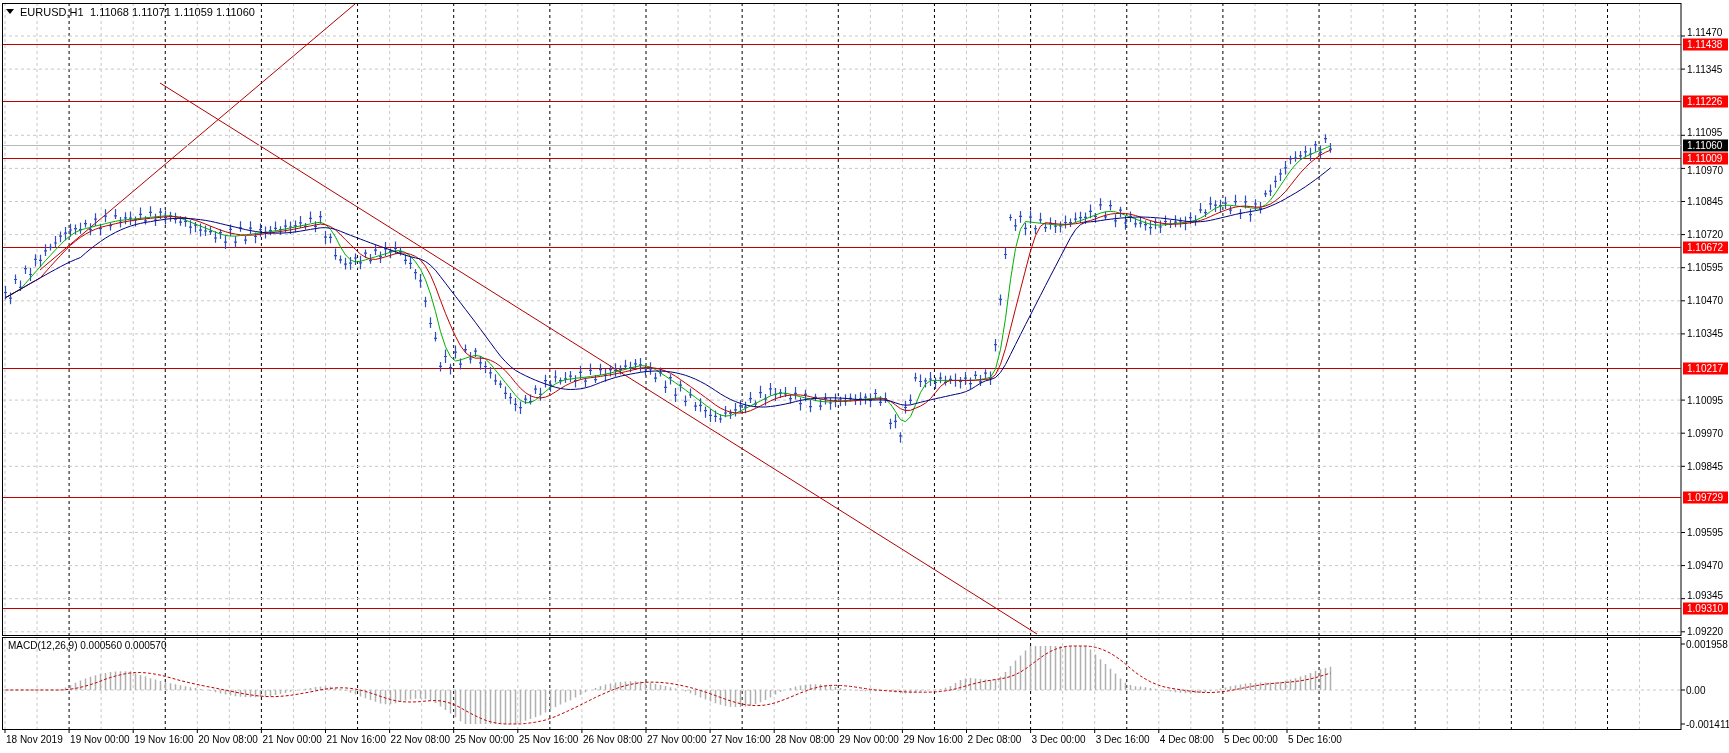  Describe the element at coordinates (1705, 608) in the screenshot. I see `level-price-tag: 1.09310` at that location.